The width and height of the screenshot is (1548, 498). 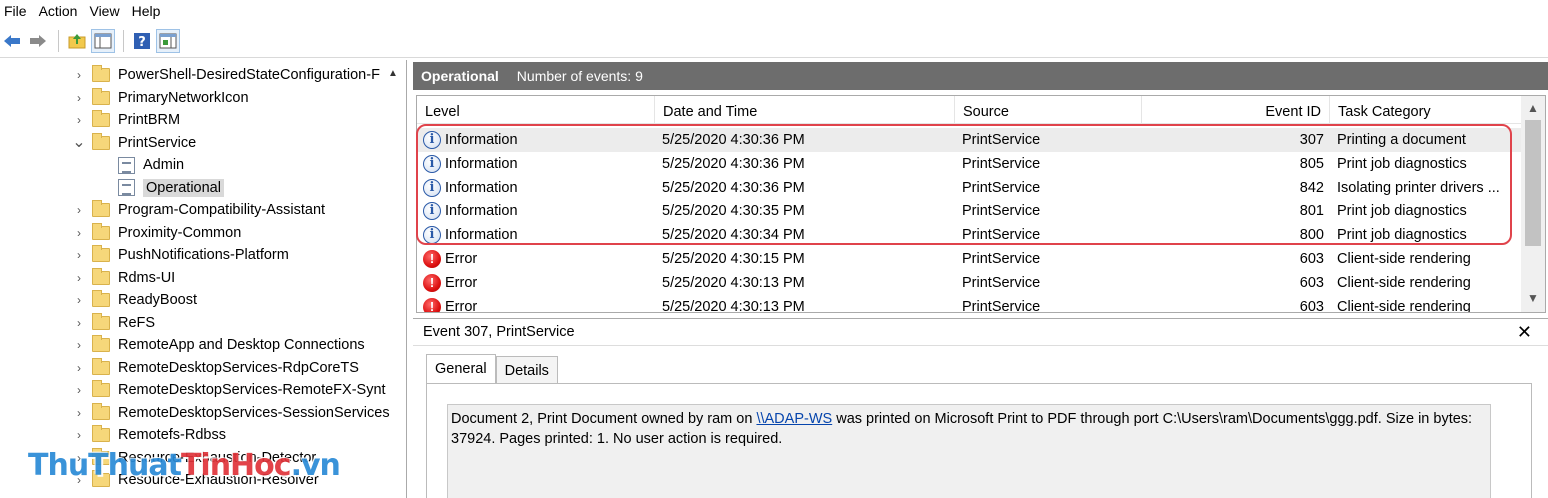 I want to click on up-folder-icon, so click(x=77, y=41).